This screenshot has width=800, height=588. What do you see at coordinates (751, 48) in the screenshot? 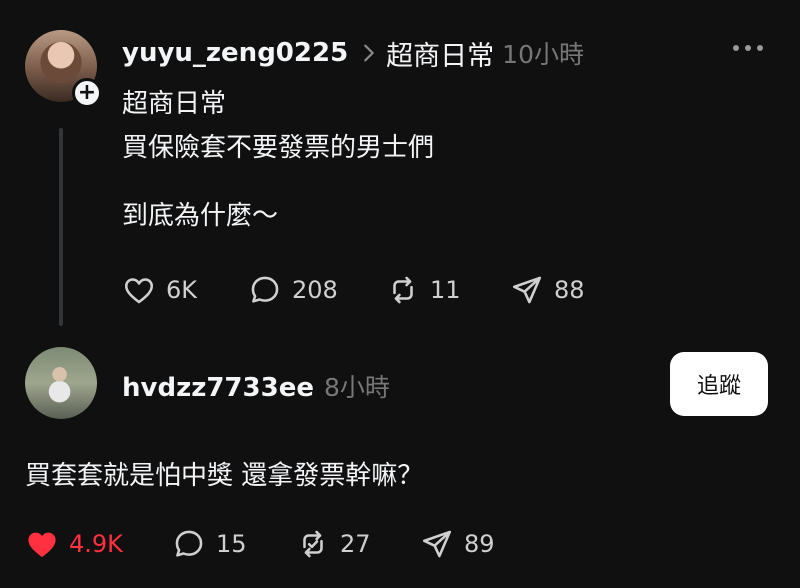
I see `more-options-icon` at bounding box center [751, 48].